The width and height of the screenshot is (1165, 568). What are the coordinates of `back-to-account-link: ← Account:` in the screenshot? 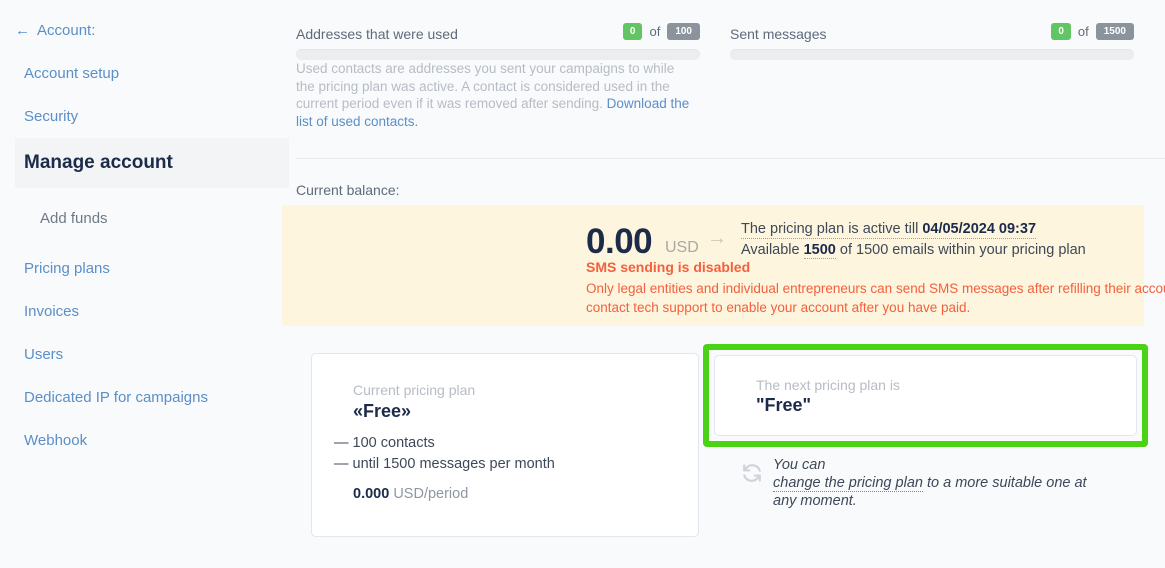 It's located at (55, 30).